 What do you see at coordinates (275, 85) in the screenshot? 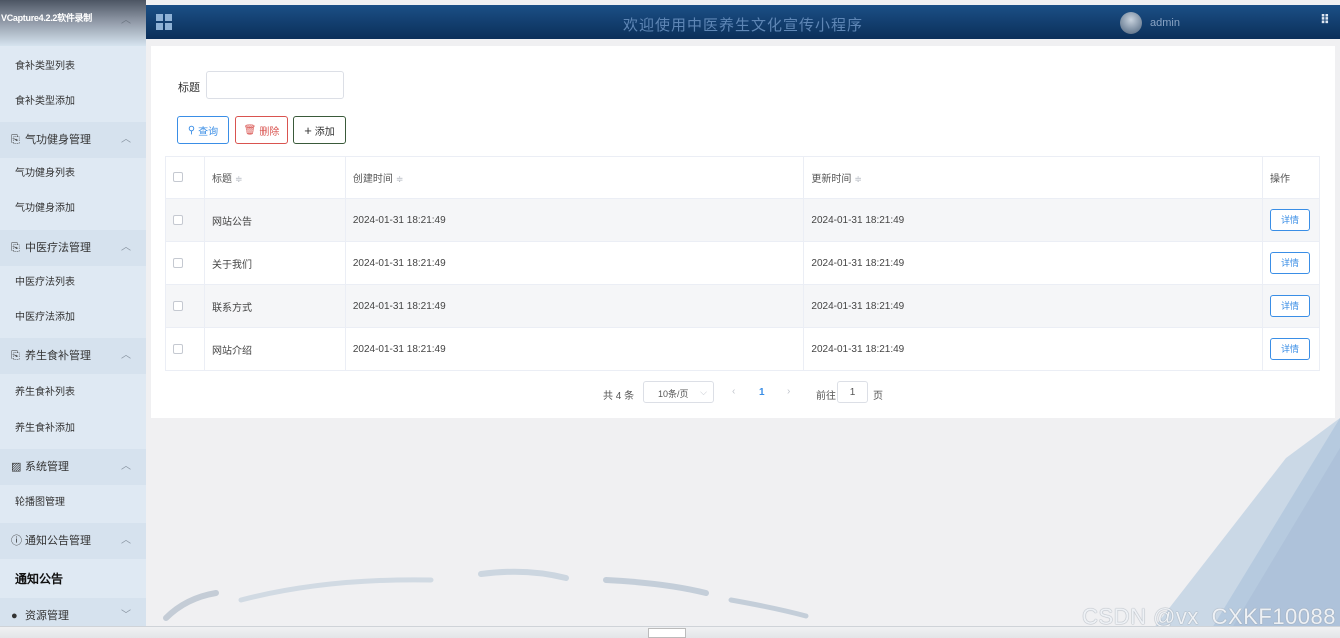
I see `title-filter-input` at bounding box center [275, 85].